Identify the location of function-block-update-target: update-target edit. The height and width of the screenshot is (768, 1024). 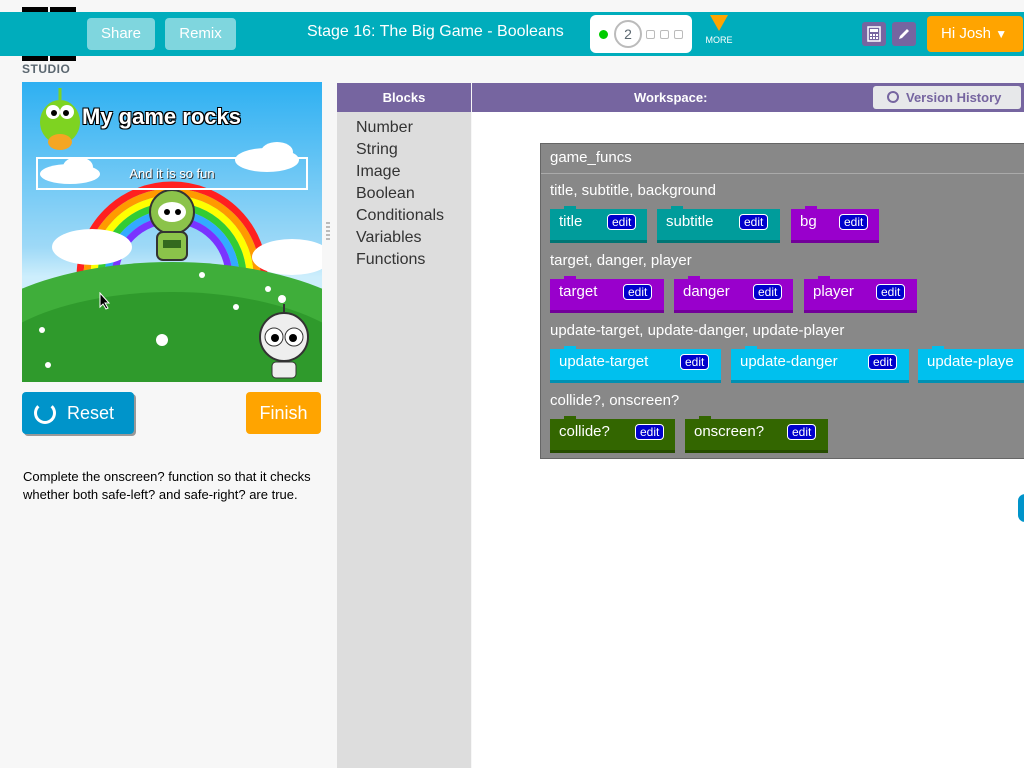
(635, 364).